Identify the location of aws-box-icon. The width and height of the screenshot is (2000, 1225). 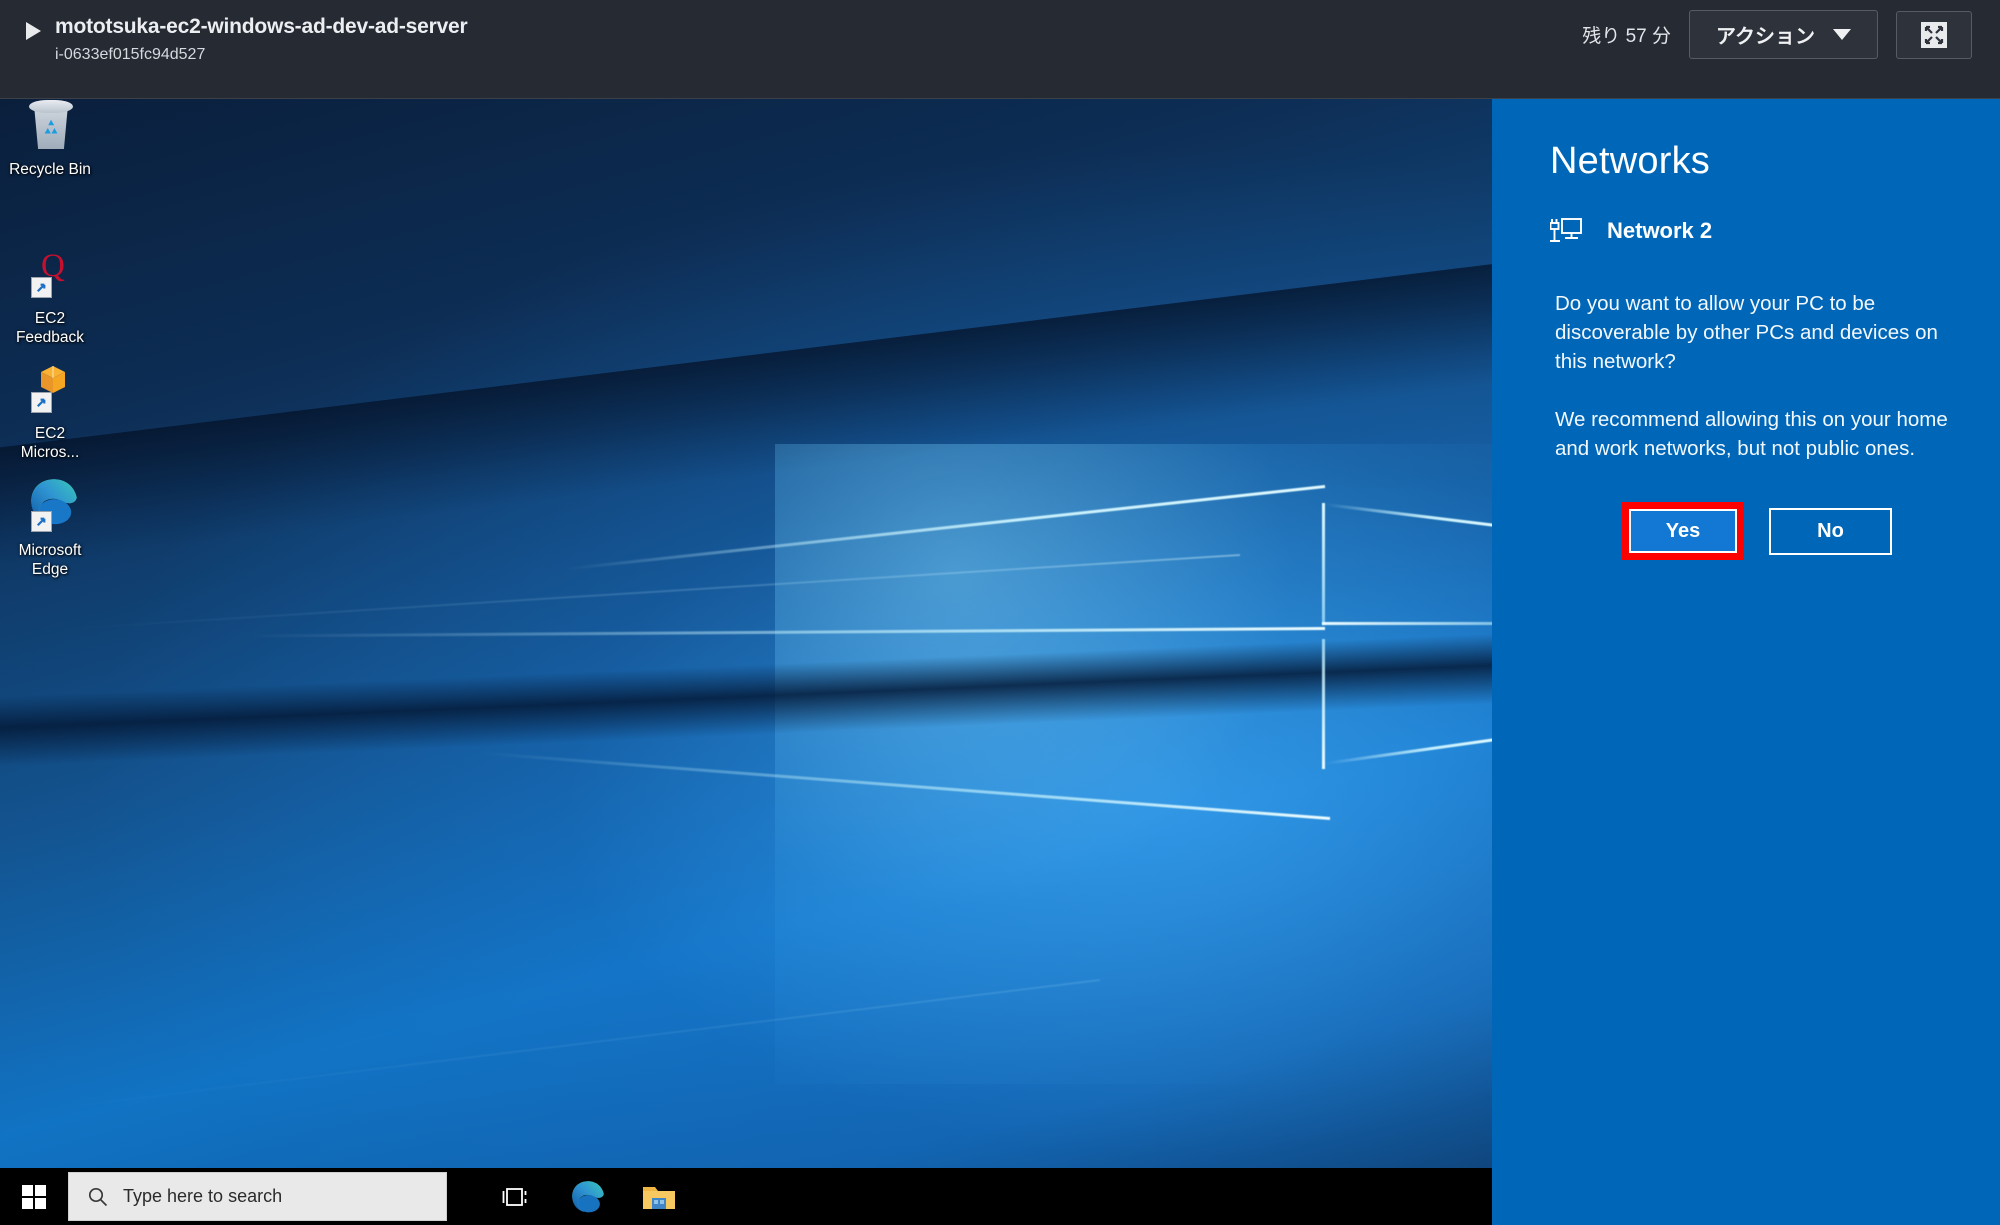
(53, 379).